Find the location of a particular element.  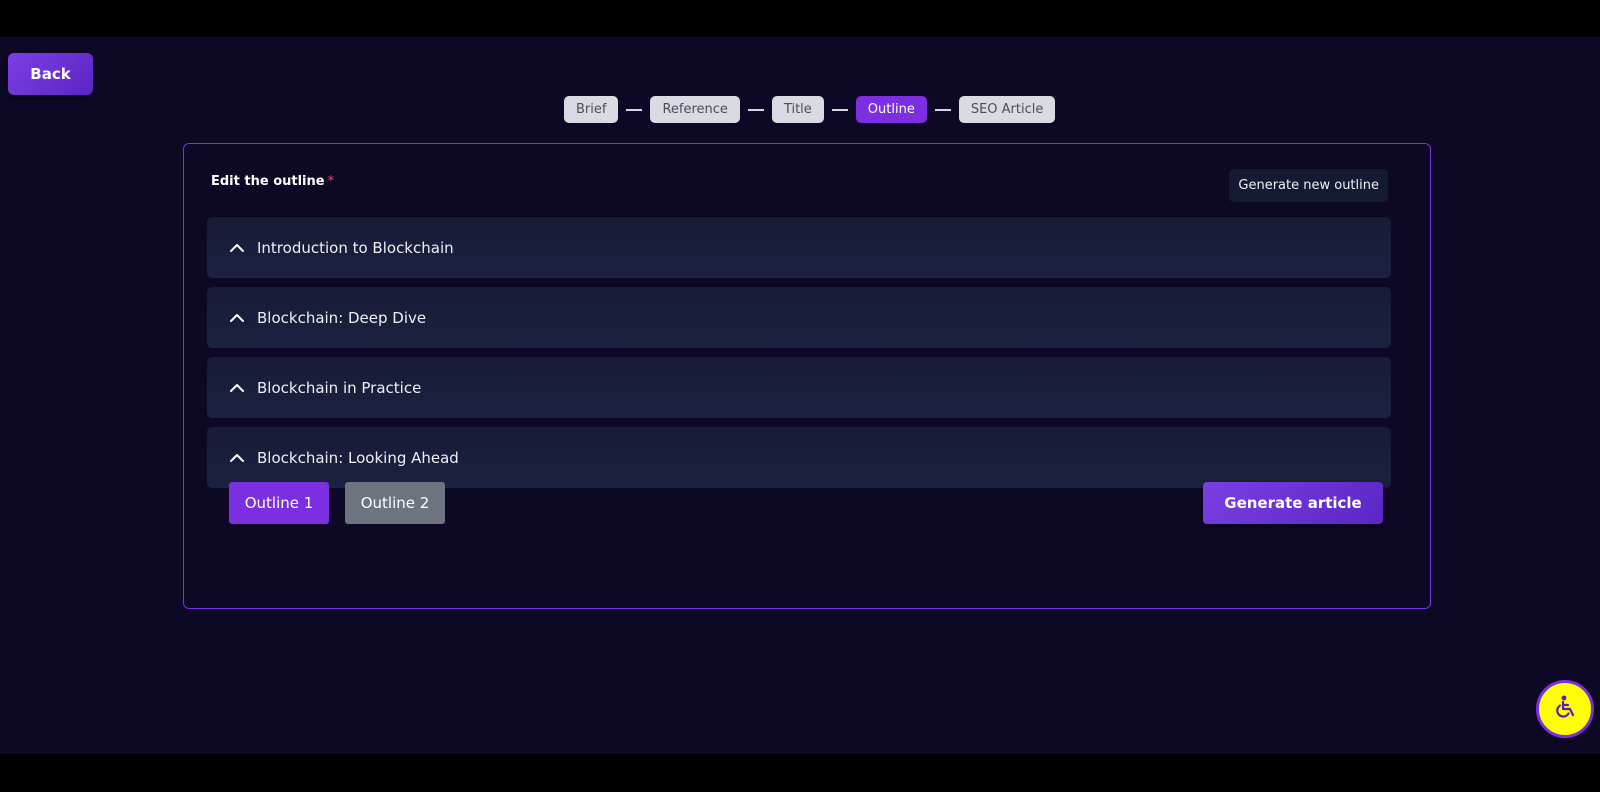

outline-section: Blockchain in Practice is located at coordinates (799, 387).